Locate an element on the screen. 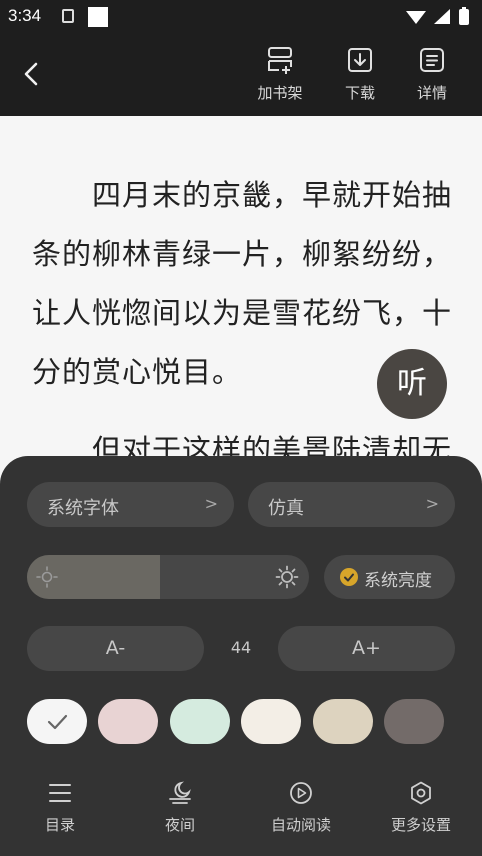 The height and width of the screenshot is (856, 482). font-decrease-button: A- is located at coordinates (115, 648).